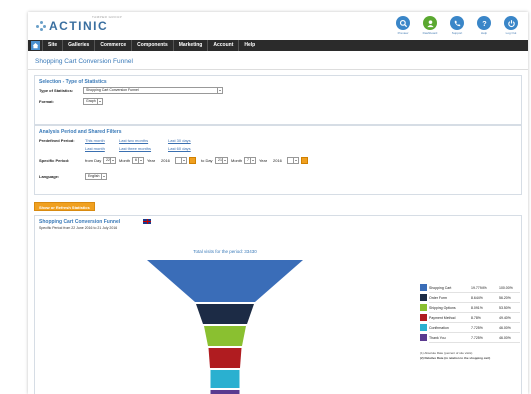  Describe the element at coordinates (57, 140) in the screenshot. I see `predefined-label: Predefined Period:` at that location.